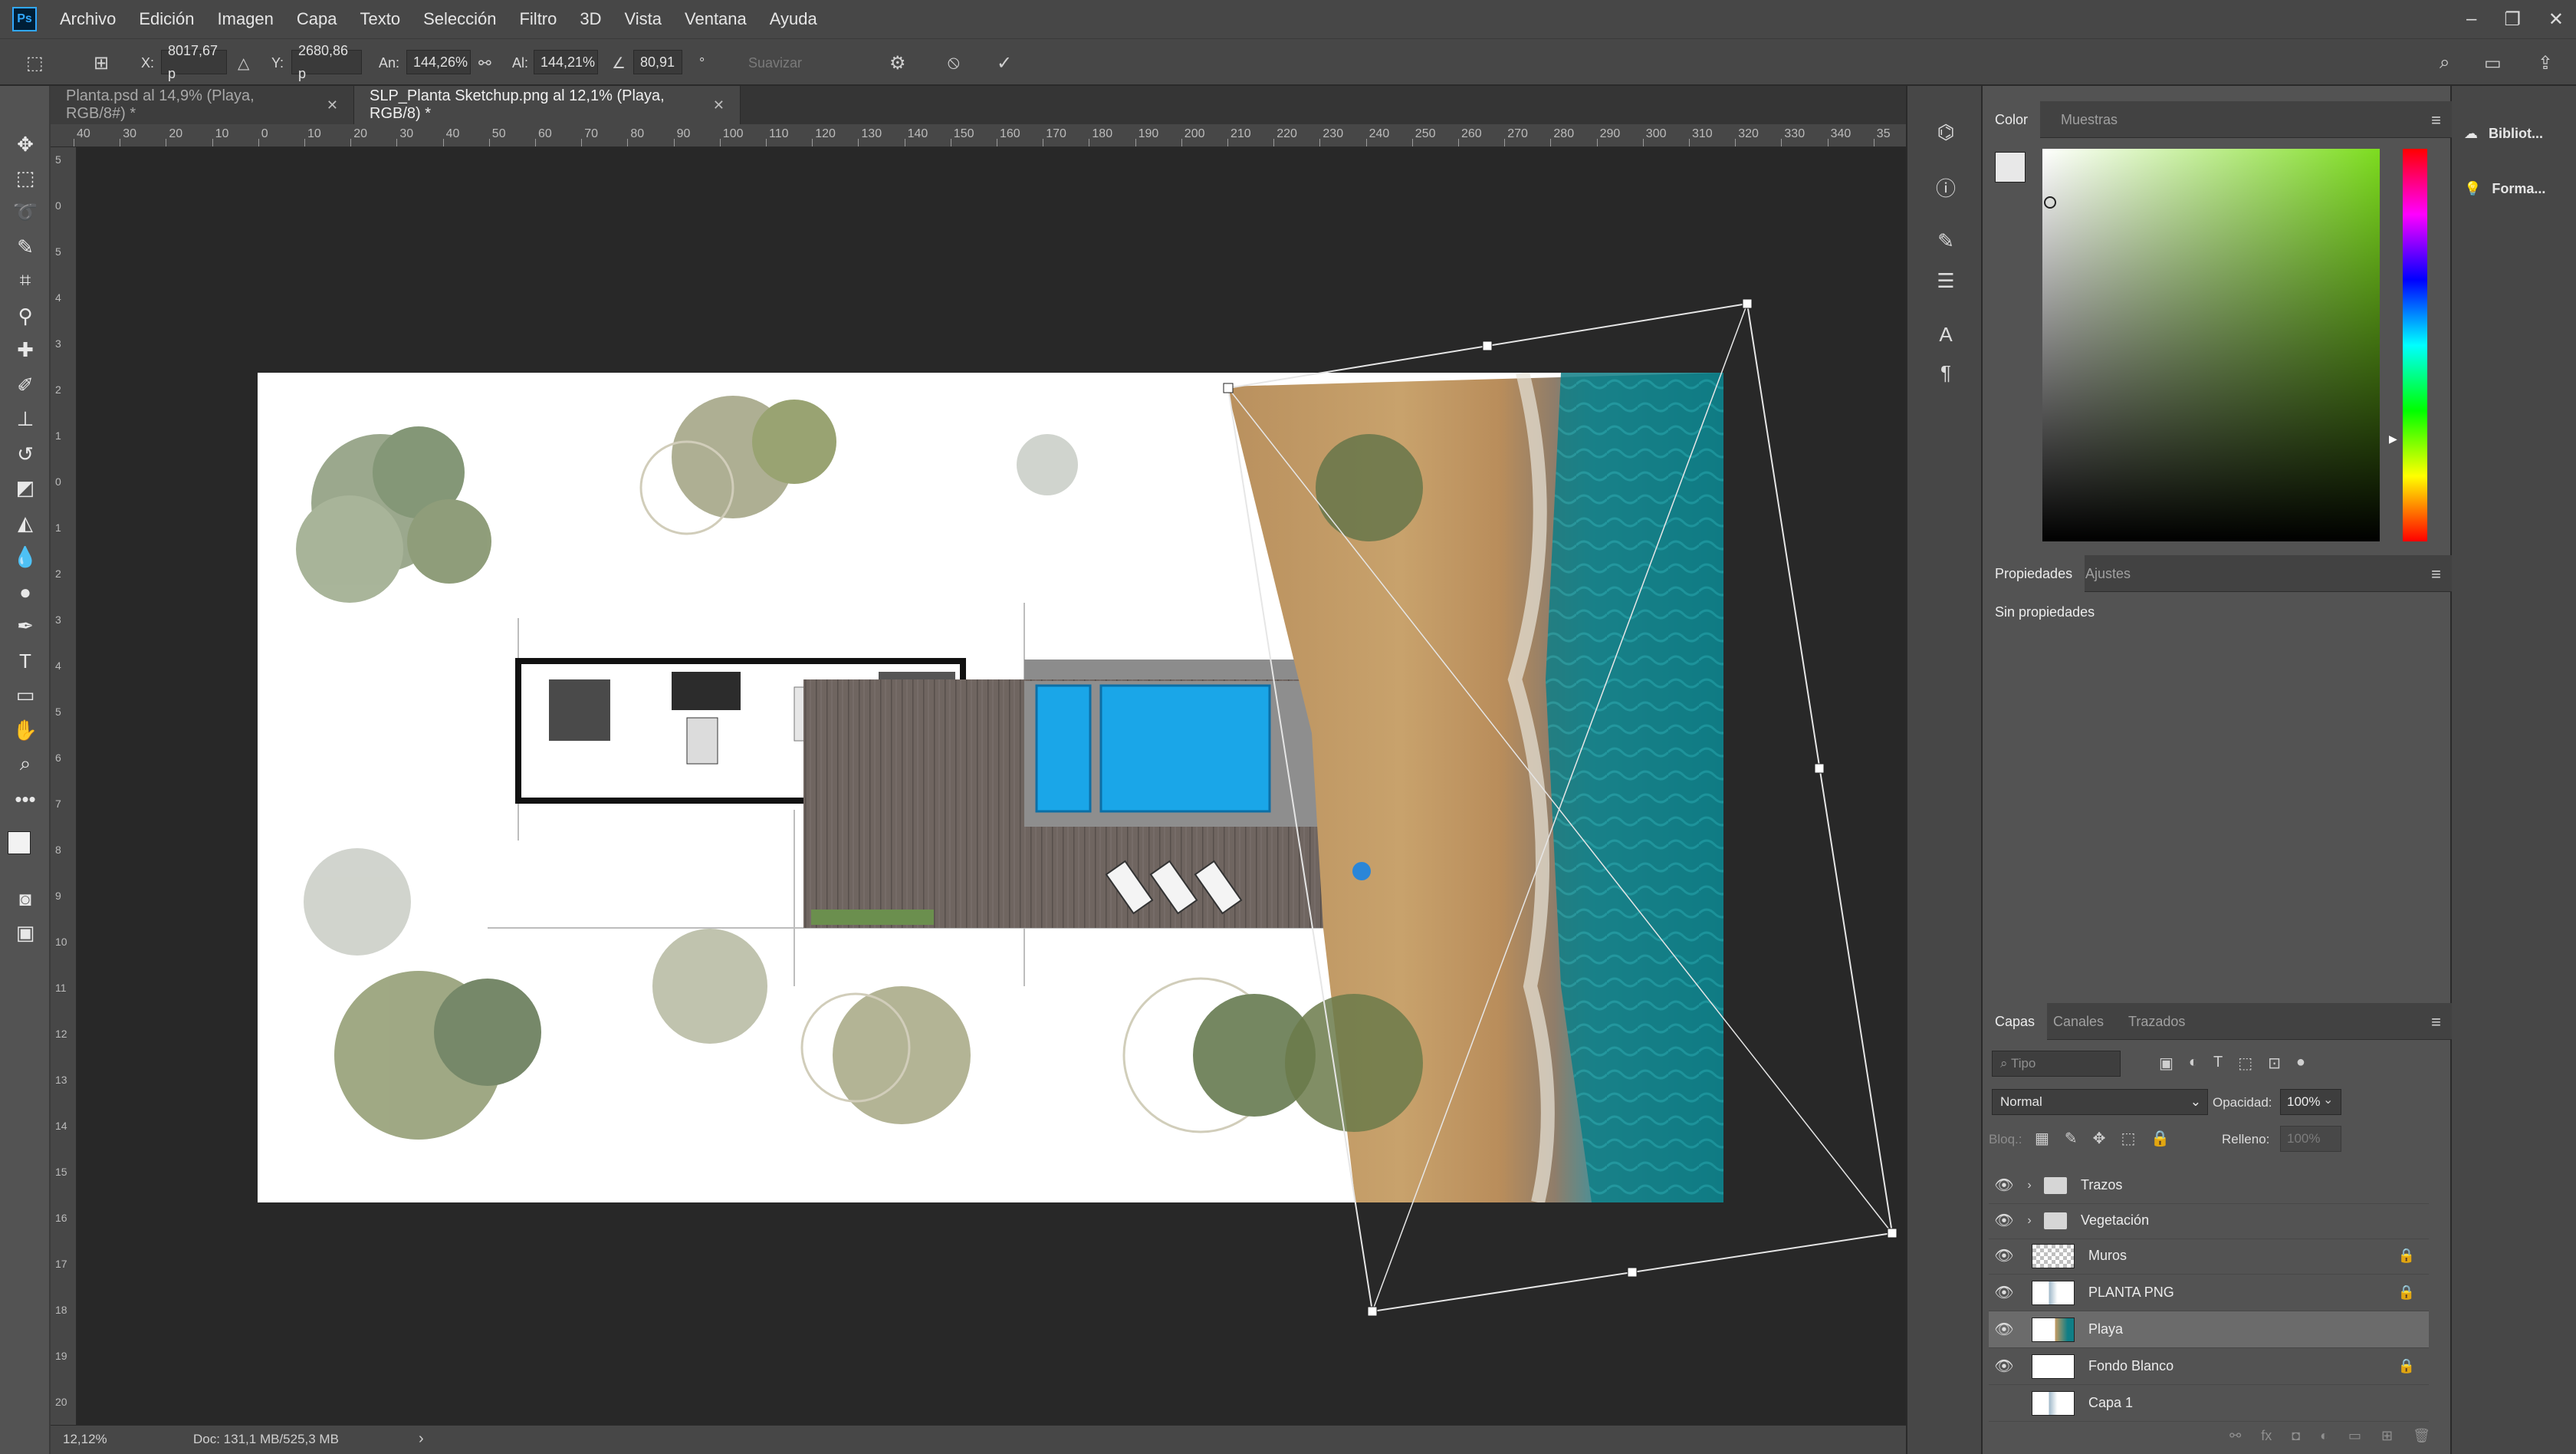 The height and width of the screenshot is (1454, 2576). I want to click on menu-seleccion: Selección, so click(459, 19).